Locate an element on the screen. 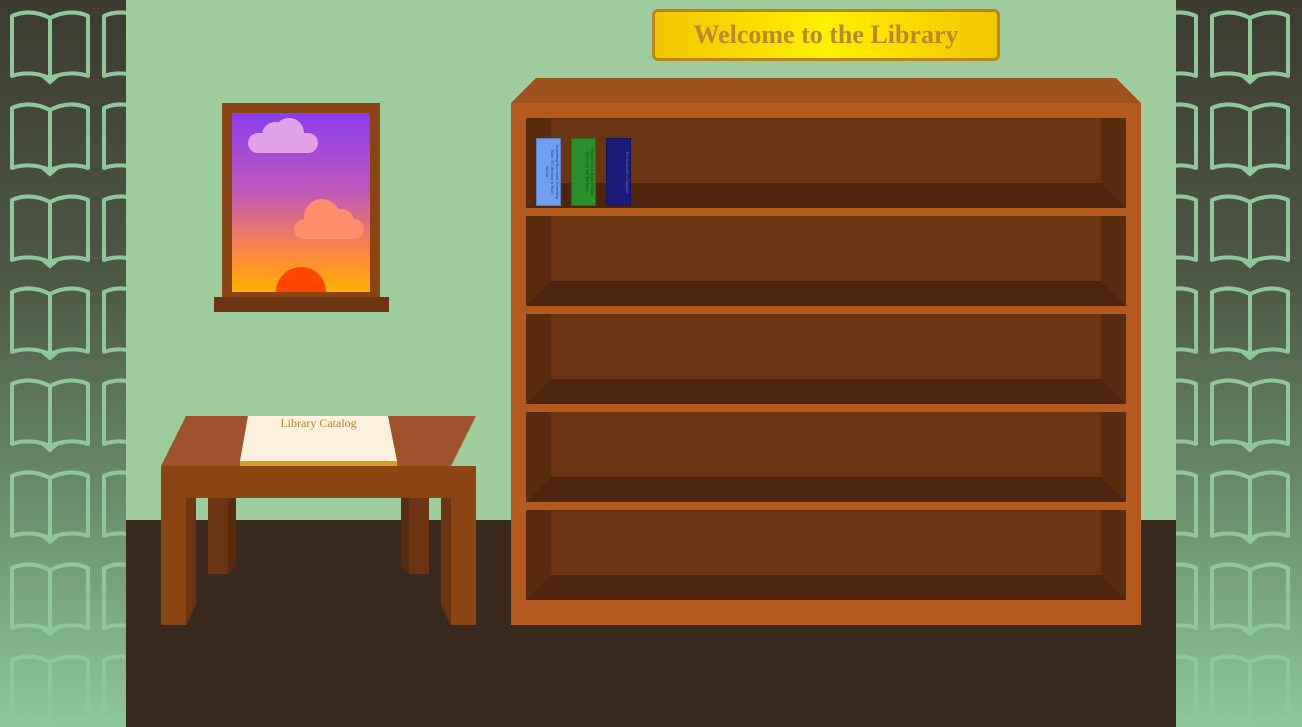 The width and height of the screenshot is (1302, 727). table-apron is located at coordinates (318, 482).